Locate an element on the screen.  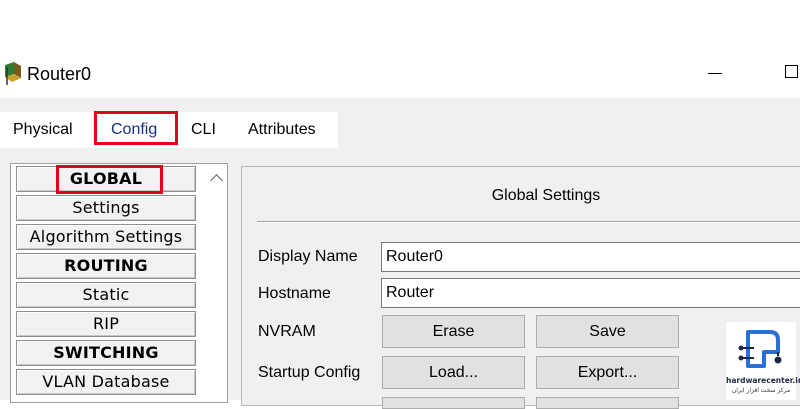
startup-config-label: Startup Config is located at coordinates (309, 372).